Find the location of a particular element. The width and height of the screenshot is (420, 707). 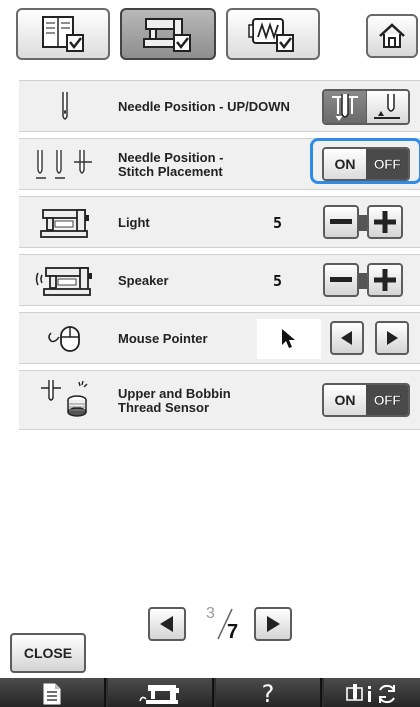

needle-up-icon is located at coordinates (387, 106).